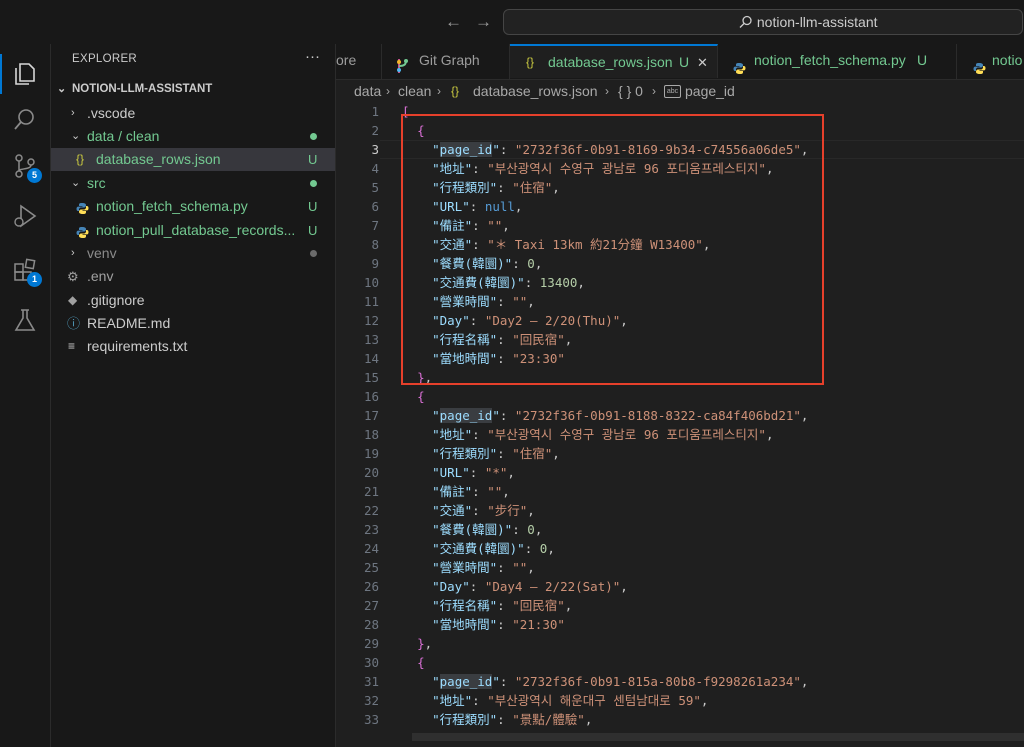 This screenshot has height=747, width=1024. What do you see at coordinates (483, 22) in the screenshot?
I see `forward-arrow-icon: →` at bounding box center [483, 22].